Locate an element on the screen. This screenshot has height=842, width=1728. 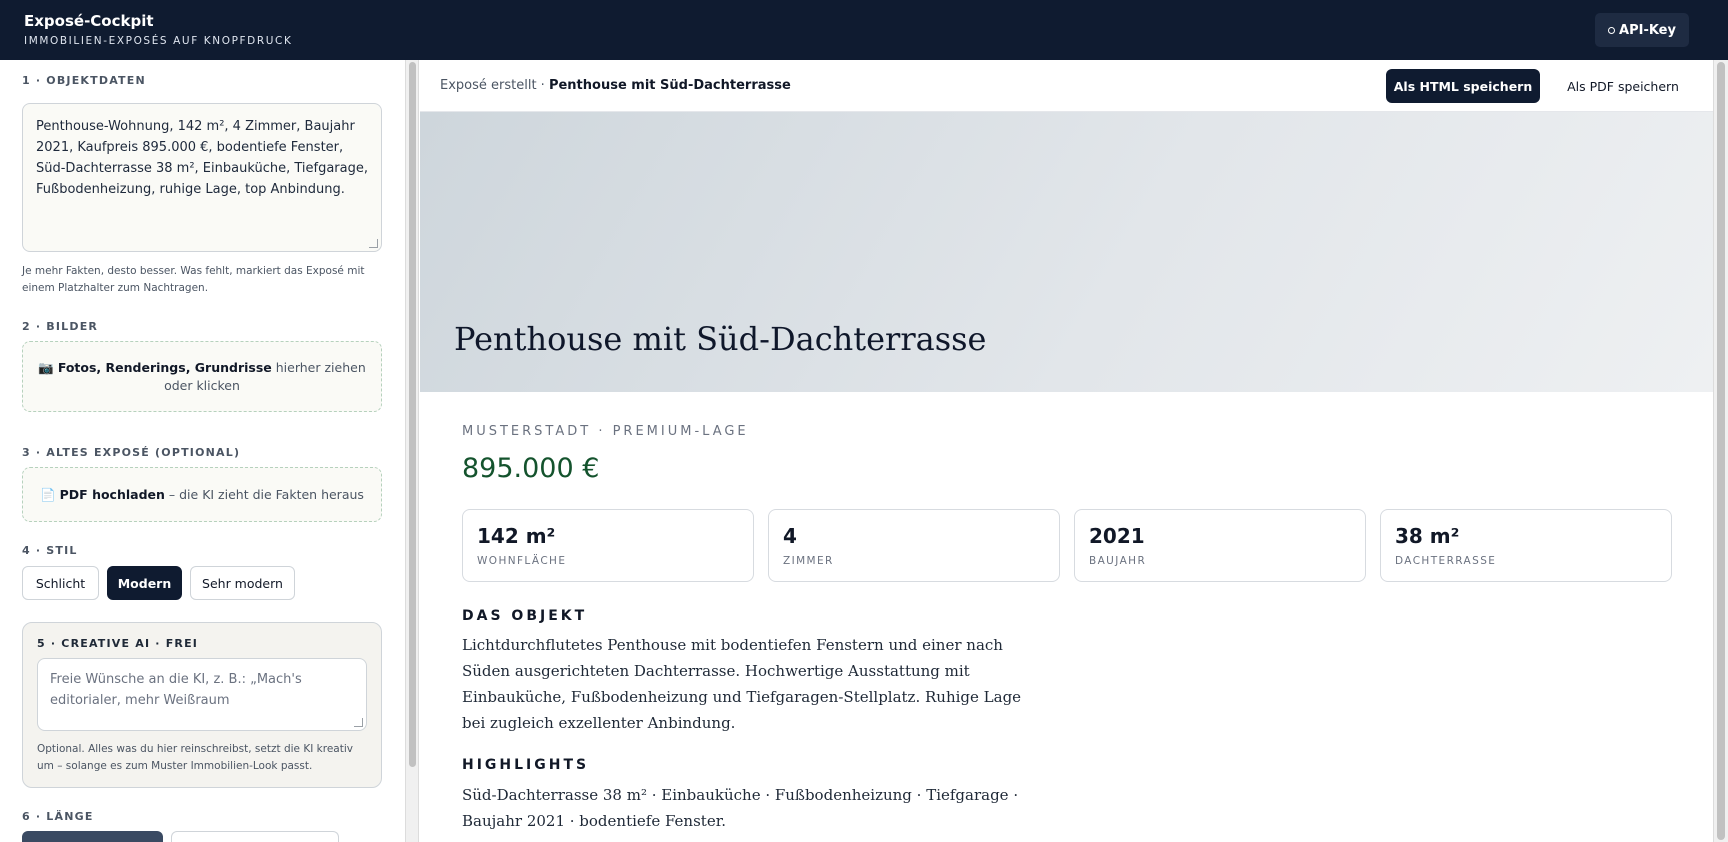
image-dropzone-strong: Fotos, Renderings, Grundrisse is located at coordinates (164, 367).